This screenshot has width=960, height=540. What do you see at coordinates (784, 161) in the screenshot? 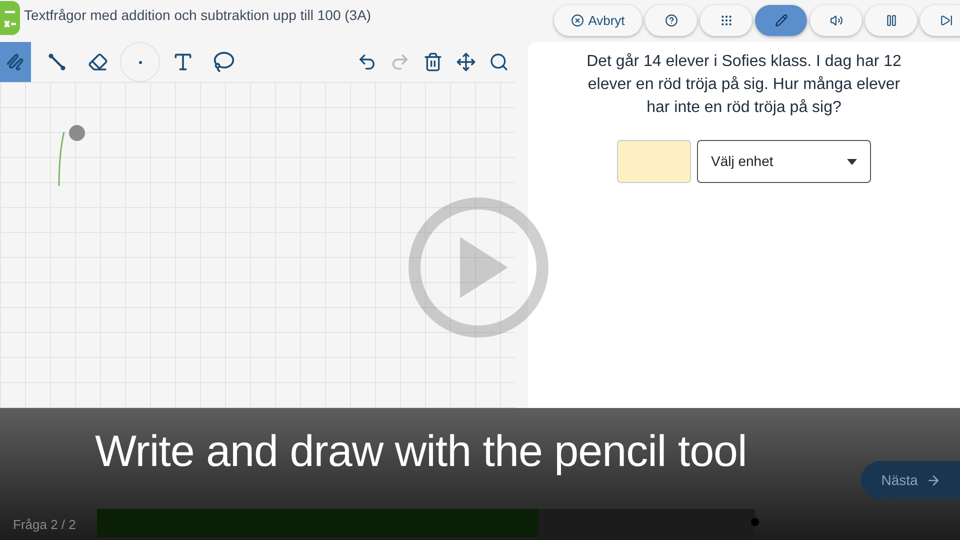
I see `unit-select: Välj enhet` at bounding box center [784, 161].